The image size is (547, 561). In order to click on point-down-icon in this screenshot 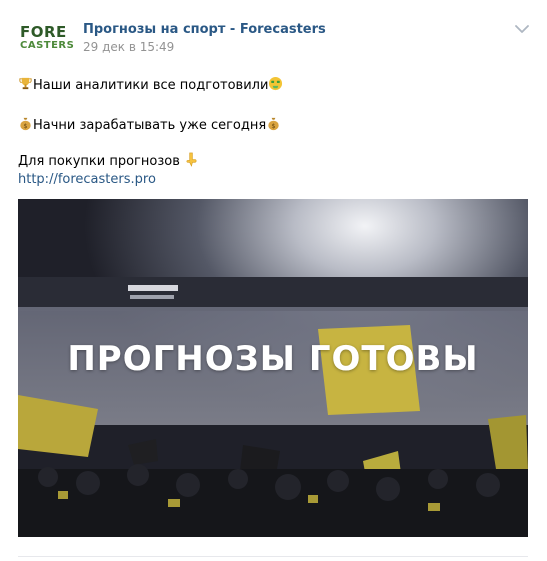, I will do `click(191, 159)`.